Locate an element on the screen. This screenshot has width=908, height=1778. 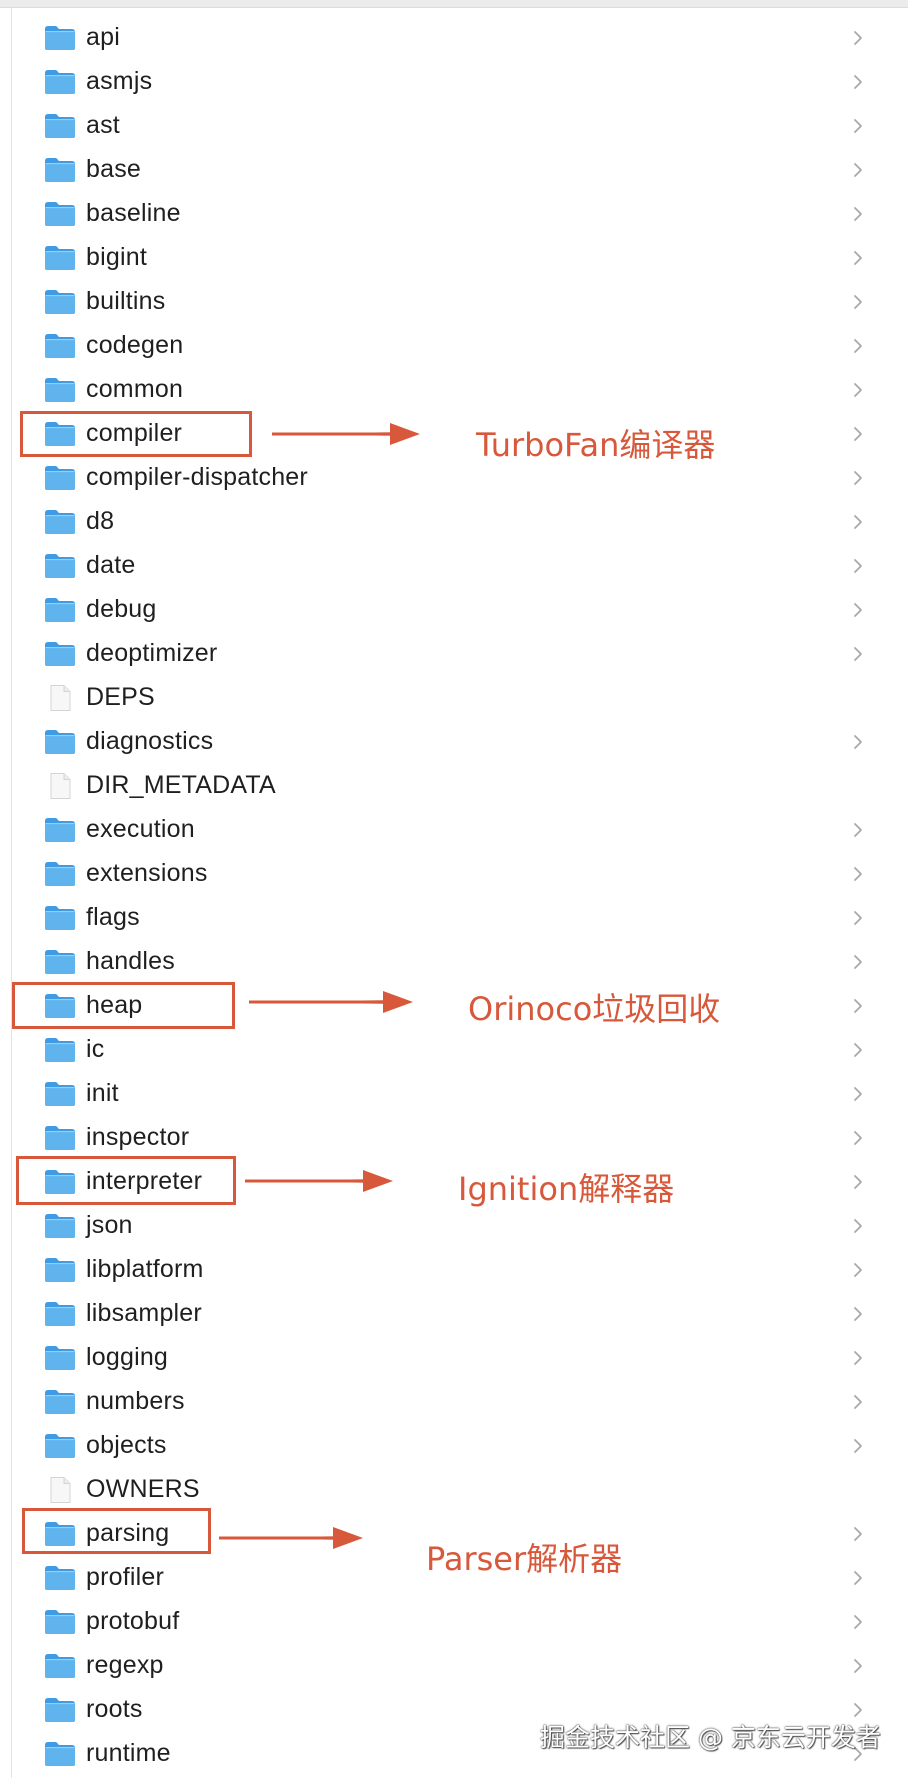
folder-row: date is located at coordinates (454, 565).